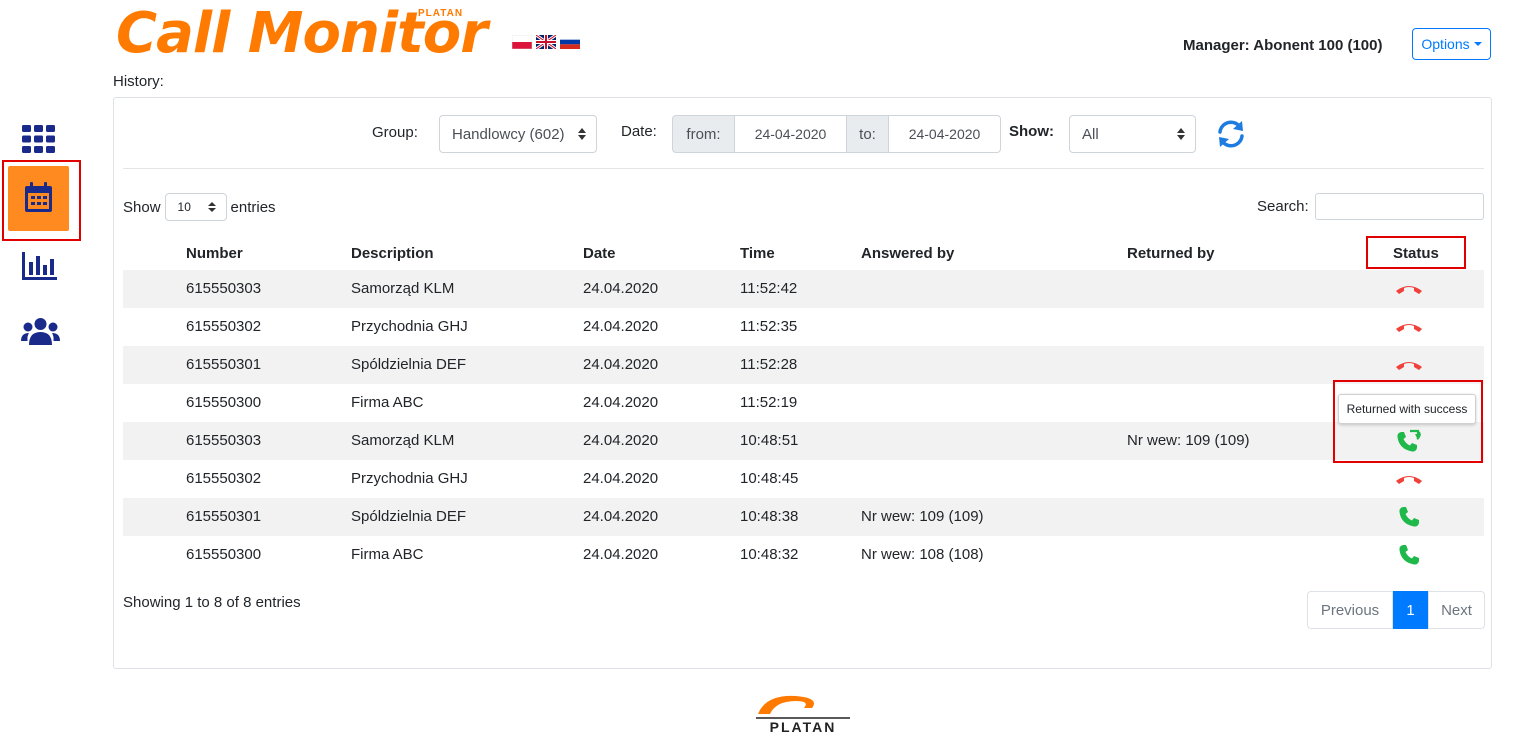 The width and height of the screenshot is (1530, 744). What do you see at coordinates (757, 253) in the screenshot?
I see `column-header-time: Time` at bounding box center [757, 253].